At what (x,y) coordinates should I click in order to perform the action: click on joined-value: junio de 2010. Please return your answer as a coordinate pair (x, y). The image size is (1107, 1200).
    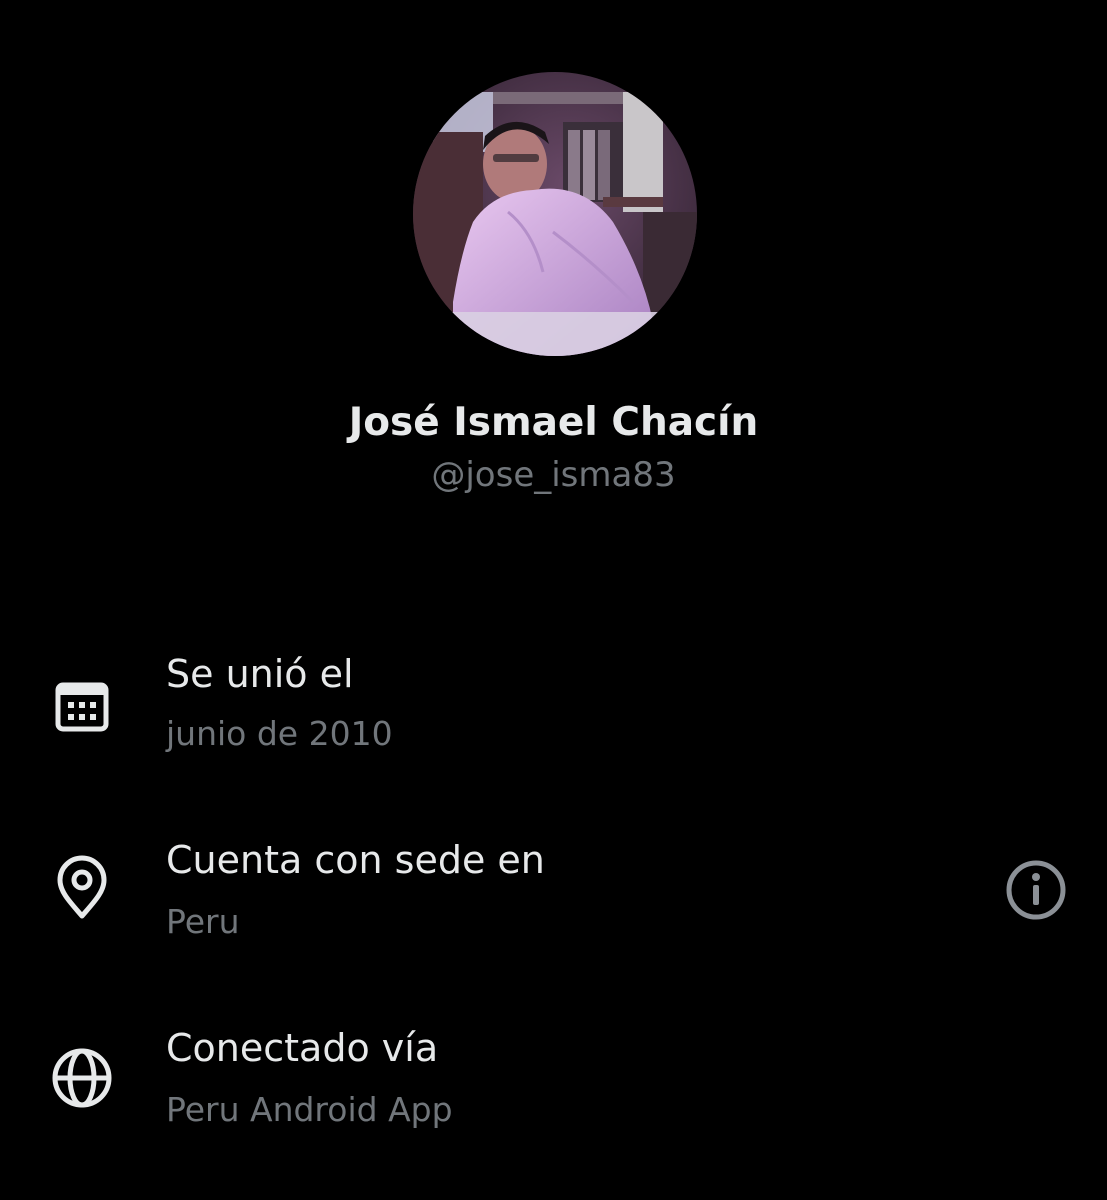
    Looking at the image, I should click on (279, 733).